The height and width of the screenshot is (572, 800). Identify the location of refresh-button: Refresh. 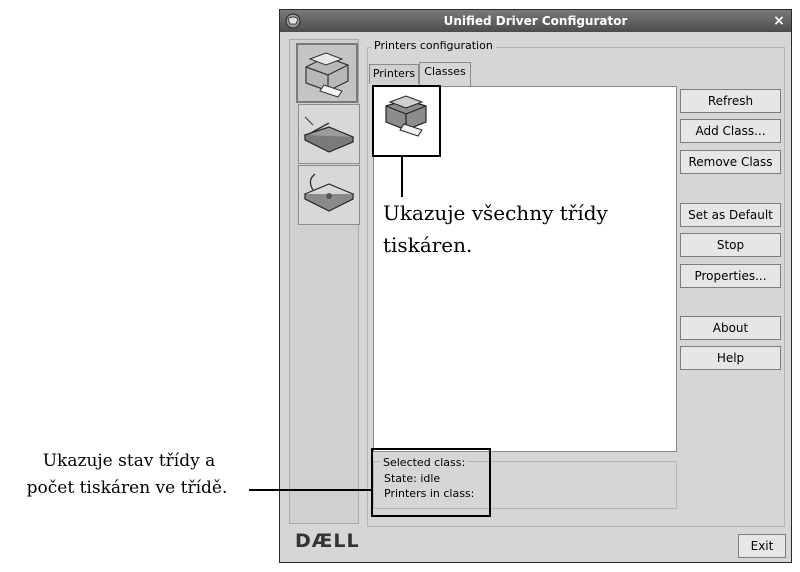
(730, 101).